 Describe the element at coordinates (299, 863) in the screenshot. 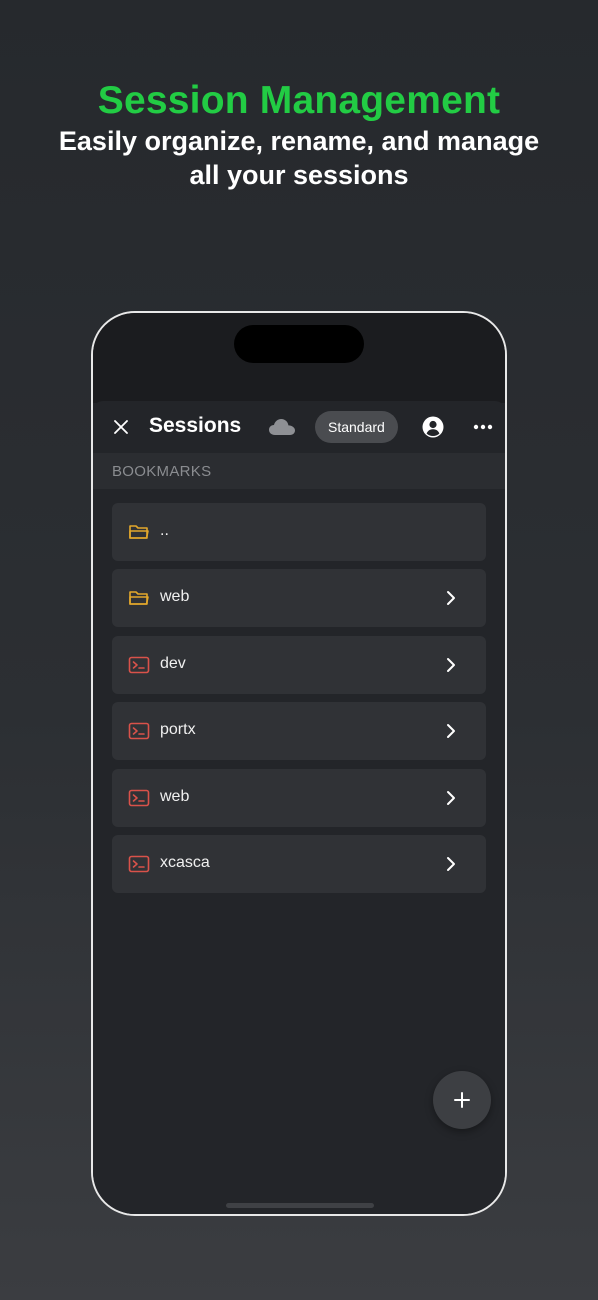

I see `list-item-session-xcasca: xcasca` at that location.